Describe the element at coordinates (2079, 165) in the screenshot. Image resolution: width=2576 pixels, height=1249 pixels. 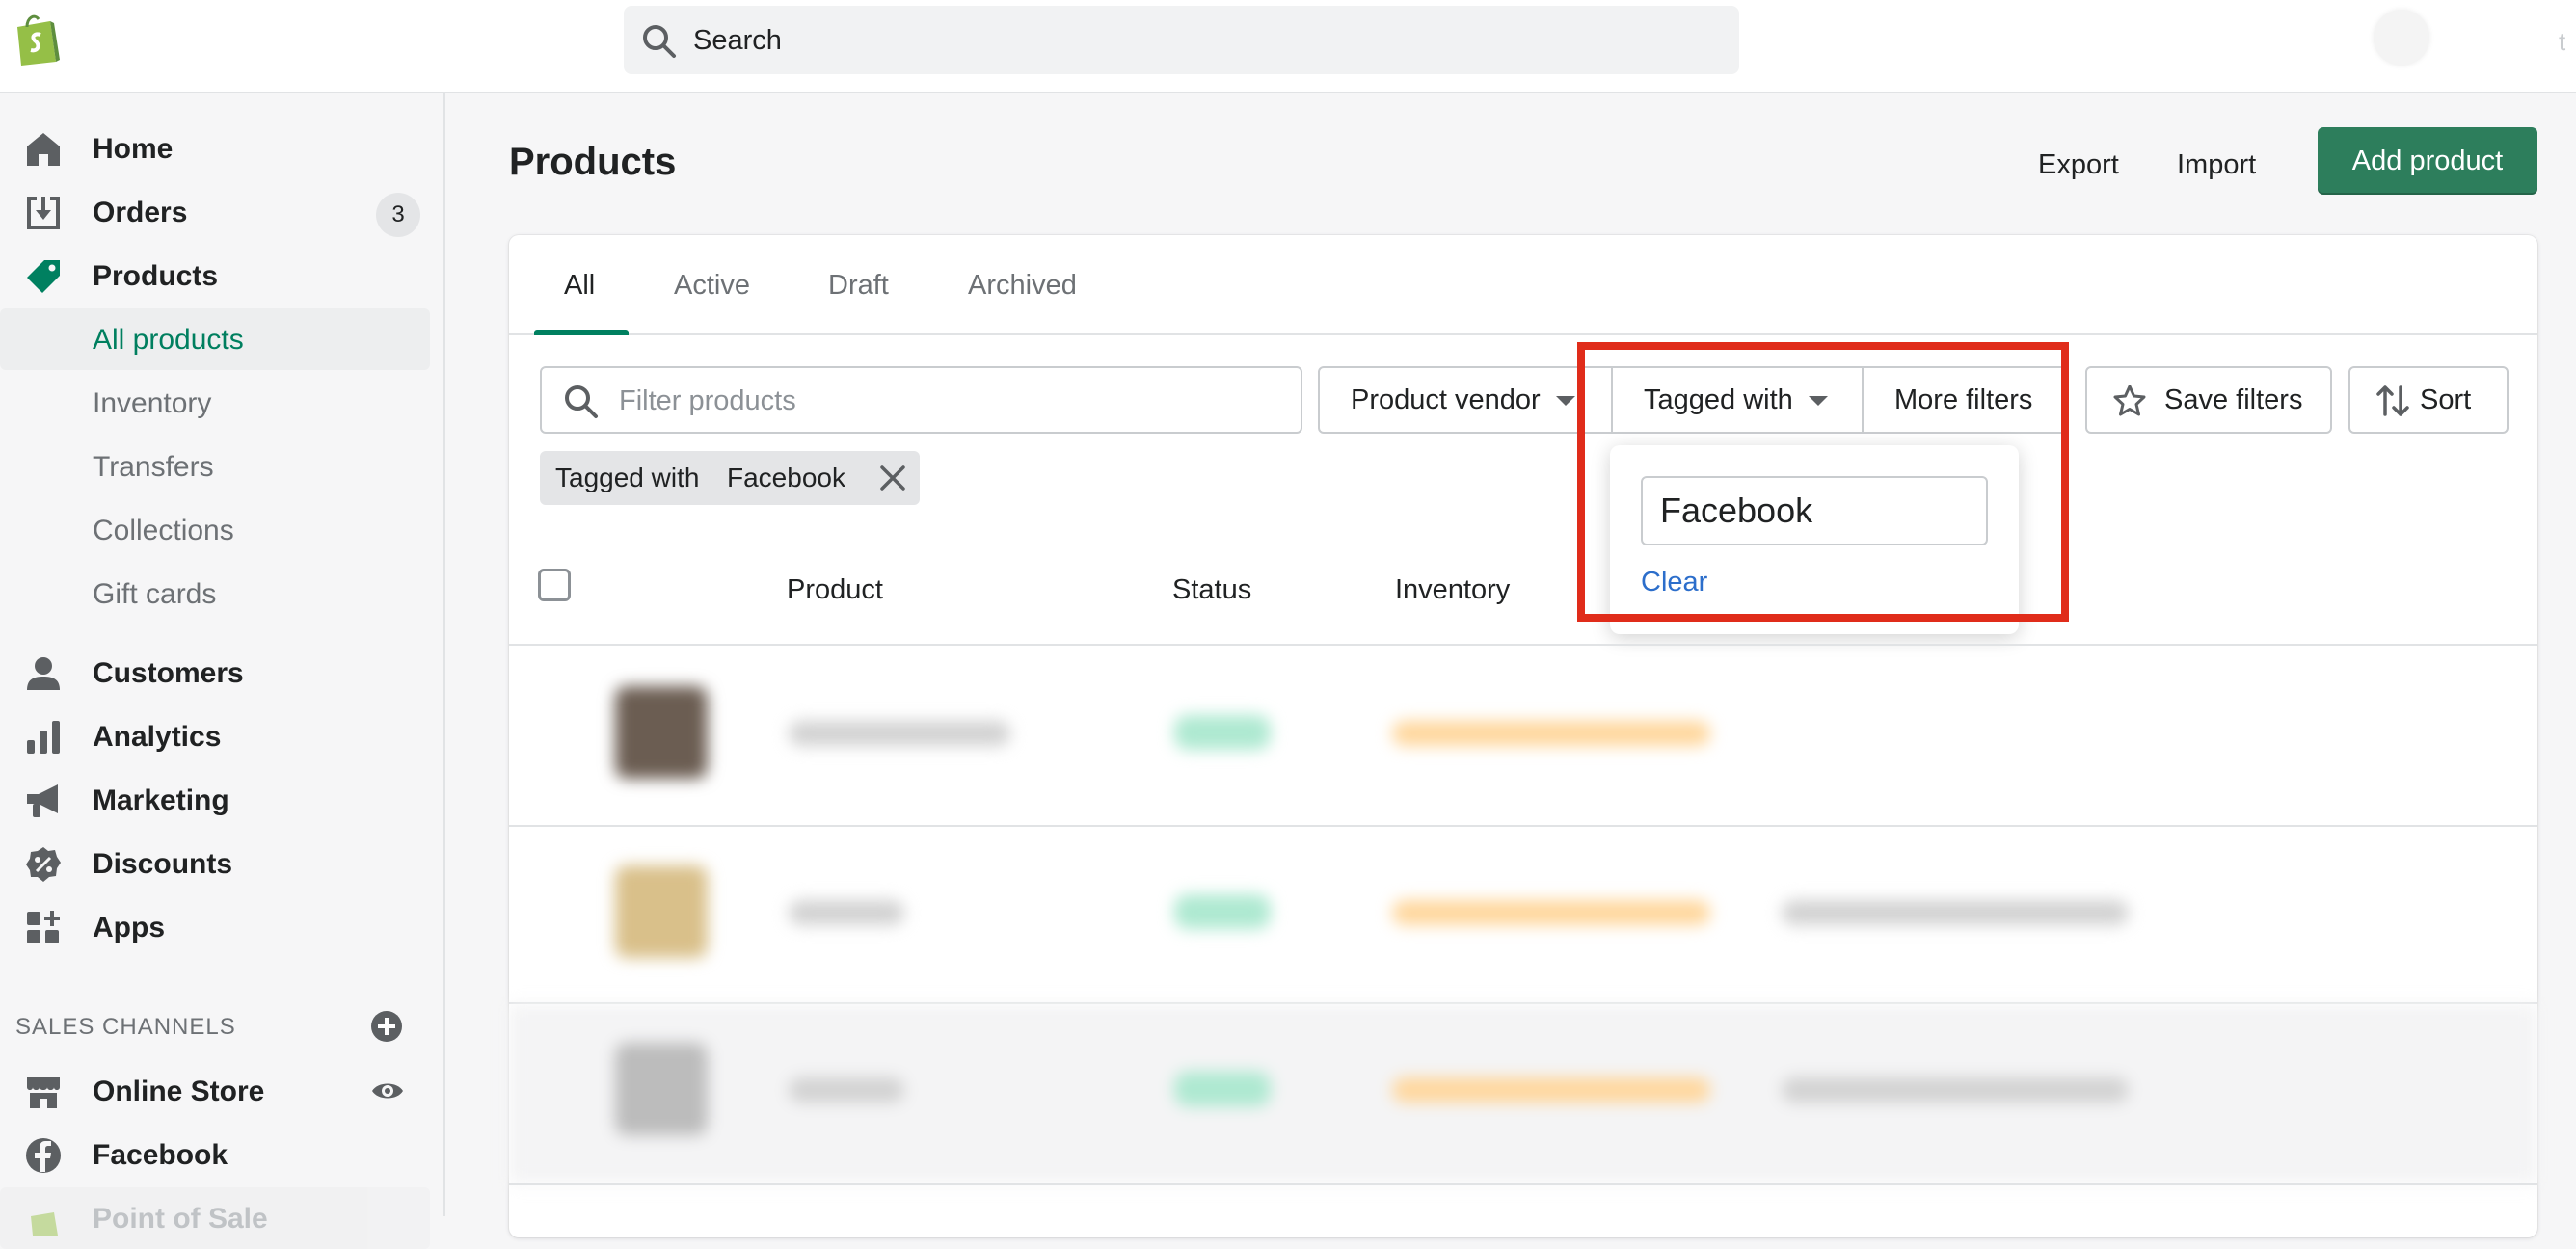
I see `export-button: Export` at that location.